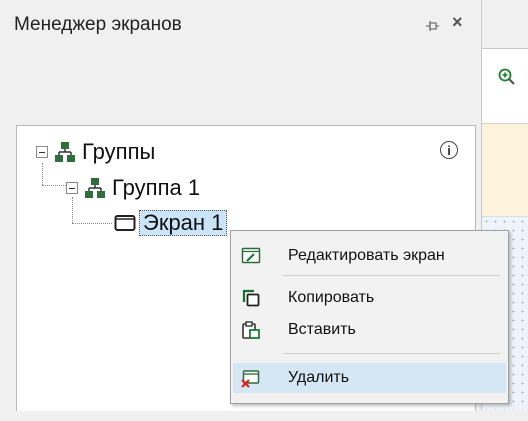 The width and height of the screenshot is (528, 421). Describe the element at coordinates (331, 297) in the screenshot. I see `menu-item-label: Копировать` at that location.